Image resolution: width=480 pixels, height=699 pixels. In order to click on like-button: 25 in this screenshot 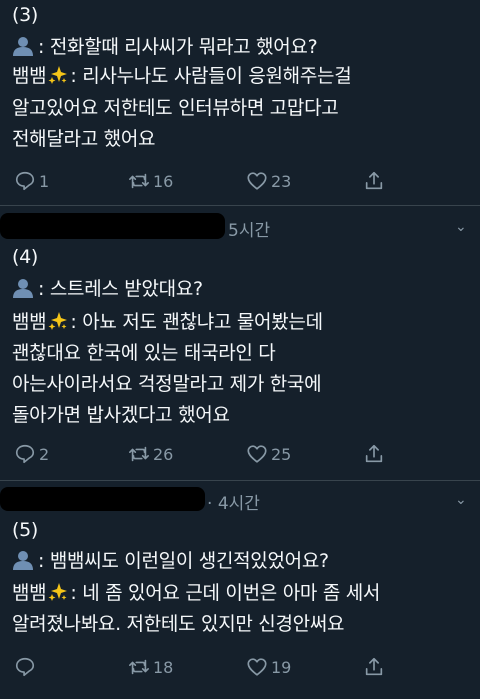, I will do `click(268, 454)`.